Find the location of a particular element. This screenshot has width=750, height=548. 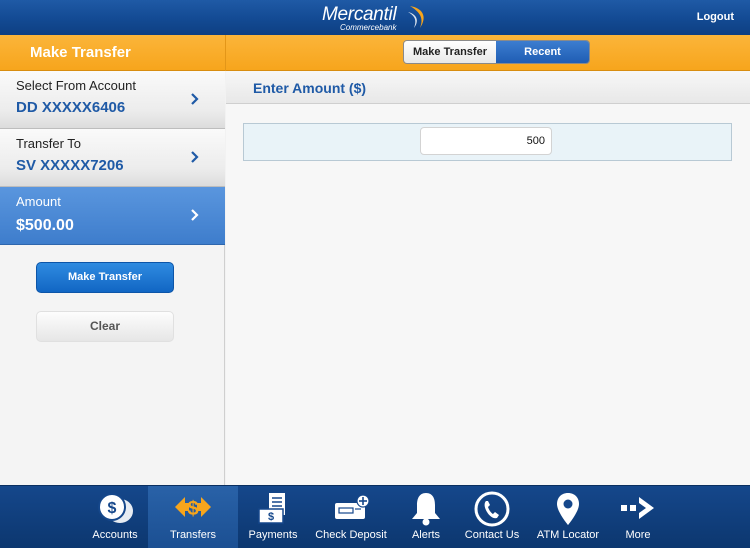

logo-swoosh-icon is located at coordinates (416, 17).